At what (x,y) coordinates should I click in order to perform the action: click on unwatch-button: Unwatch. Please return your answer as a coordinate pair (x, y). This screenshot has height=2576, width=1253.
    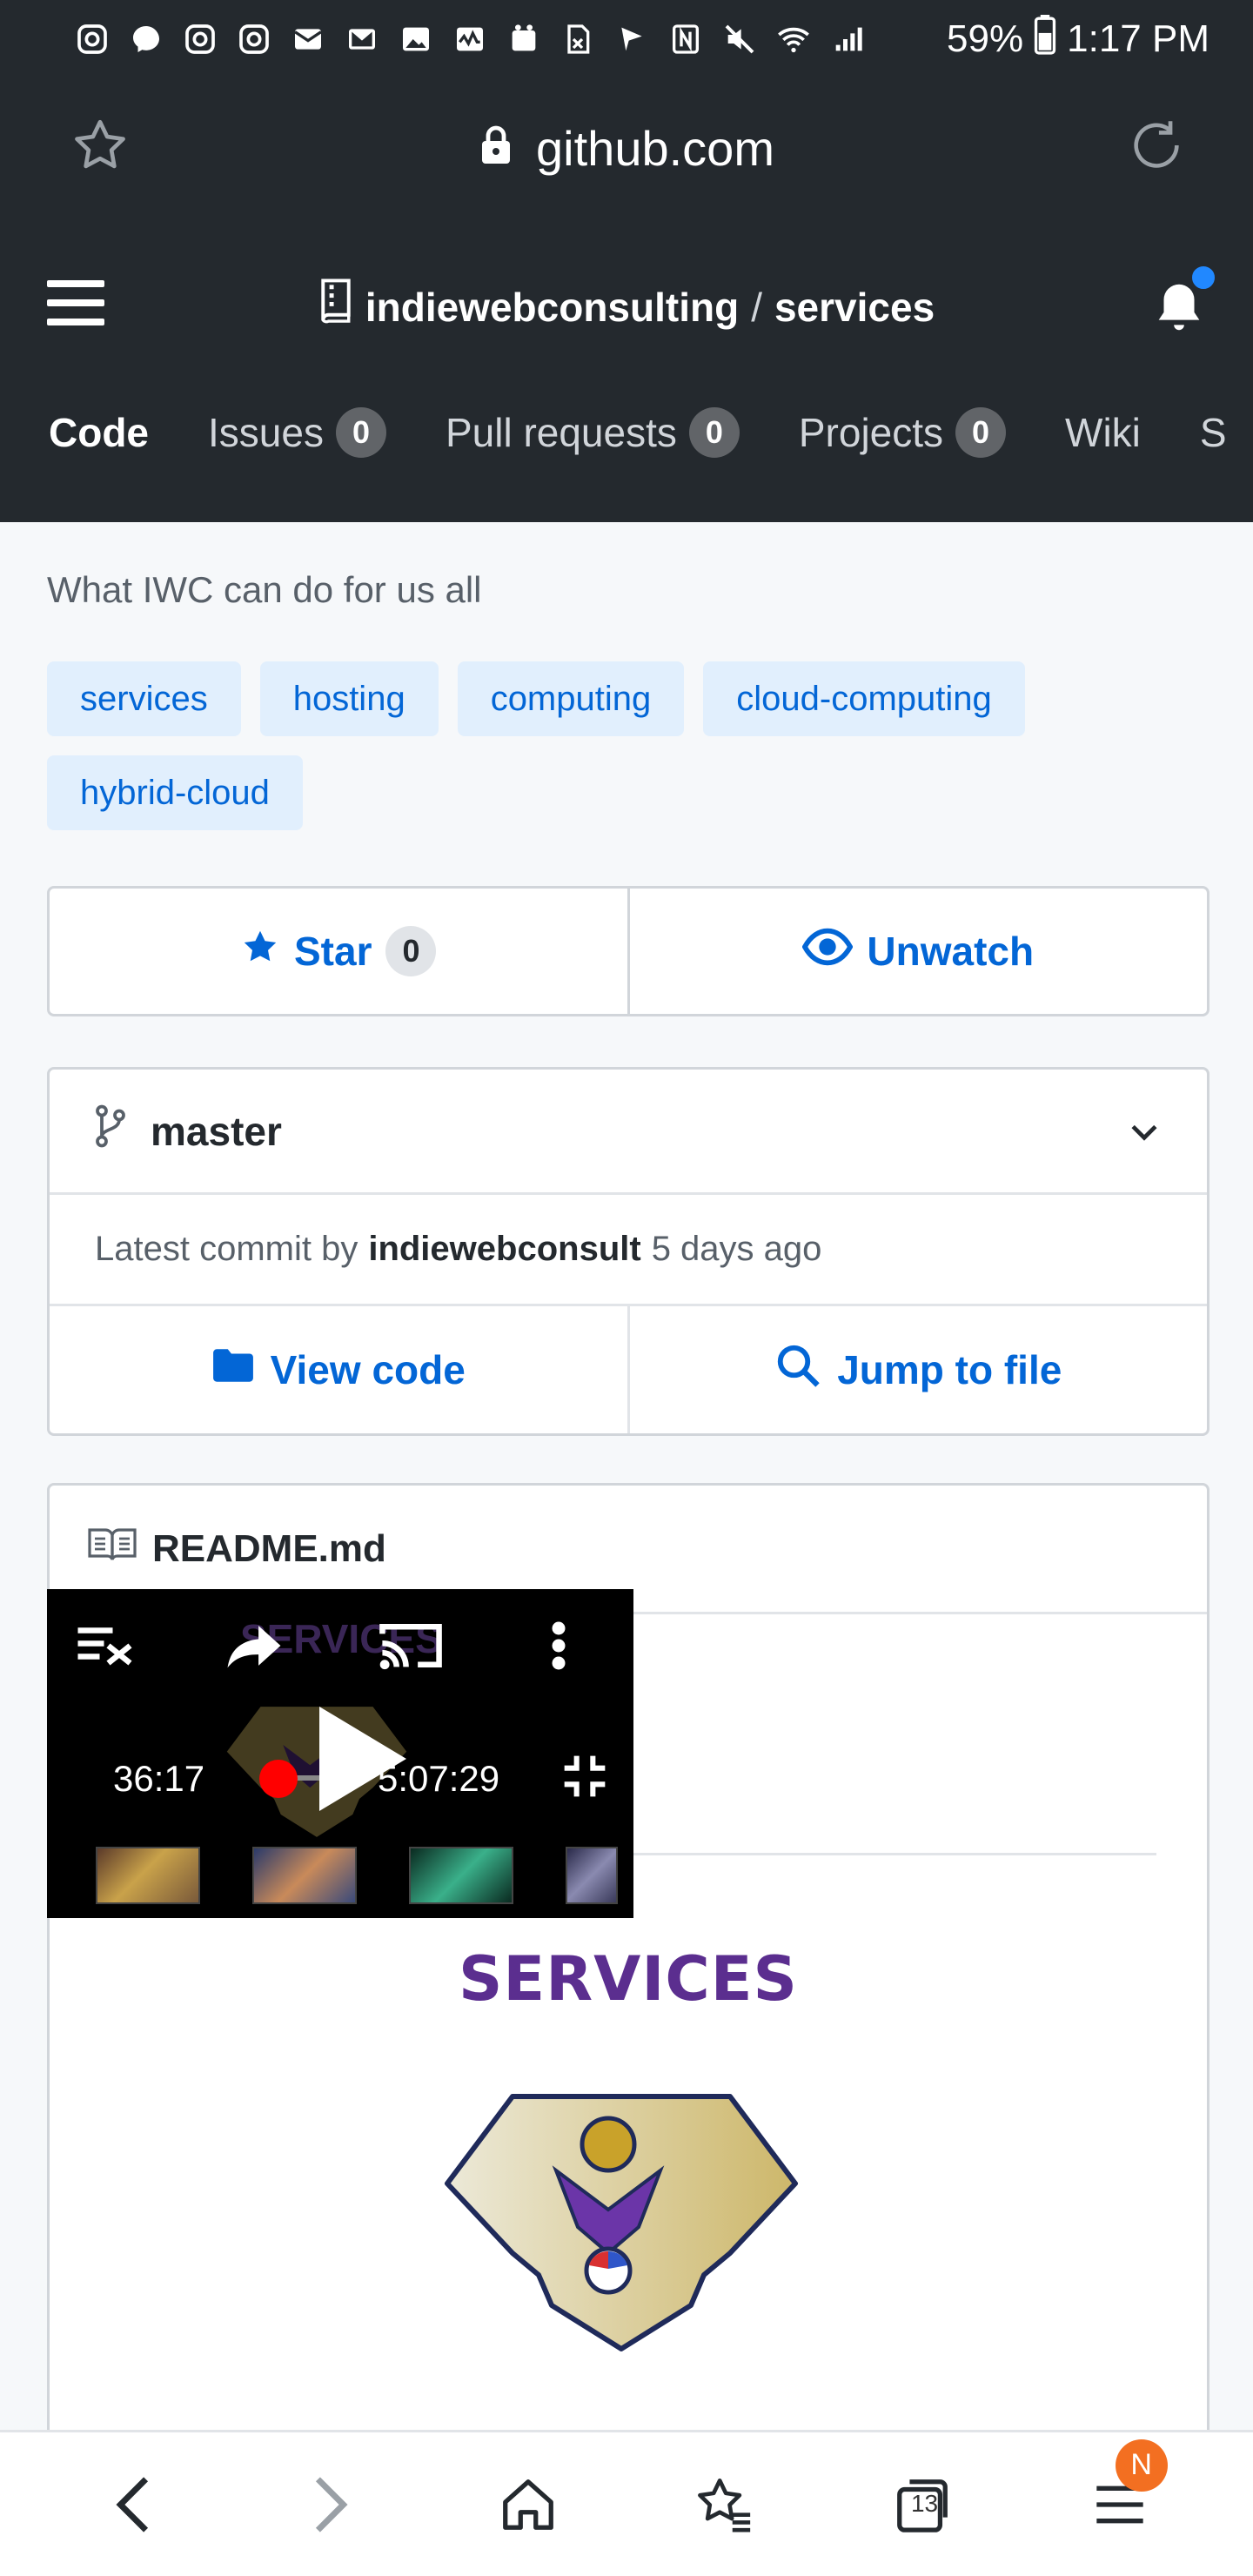
    Looking at the image, I should click on (917, 952).